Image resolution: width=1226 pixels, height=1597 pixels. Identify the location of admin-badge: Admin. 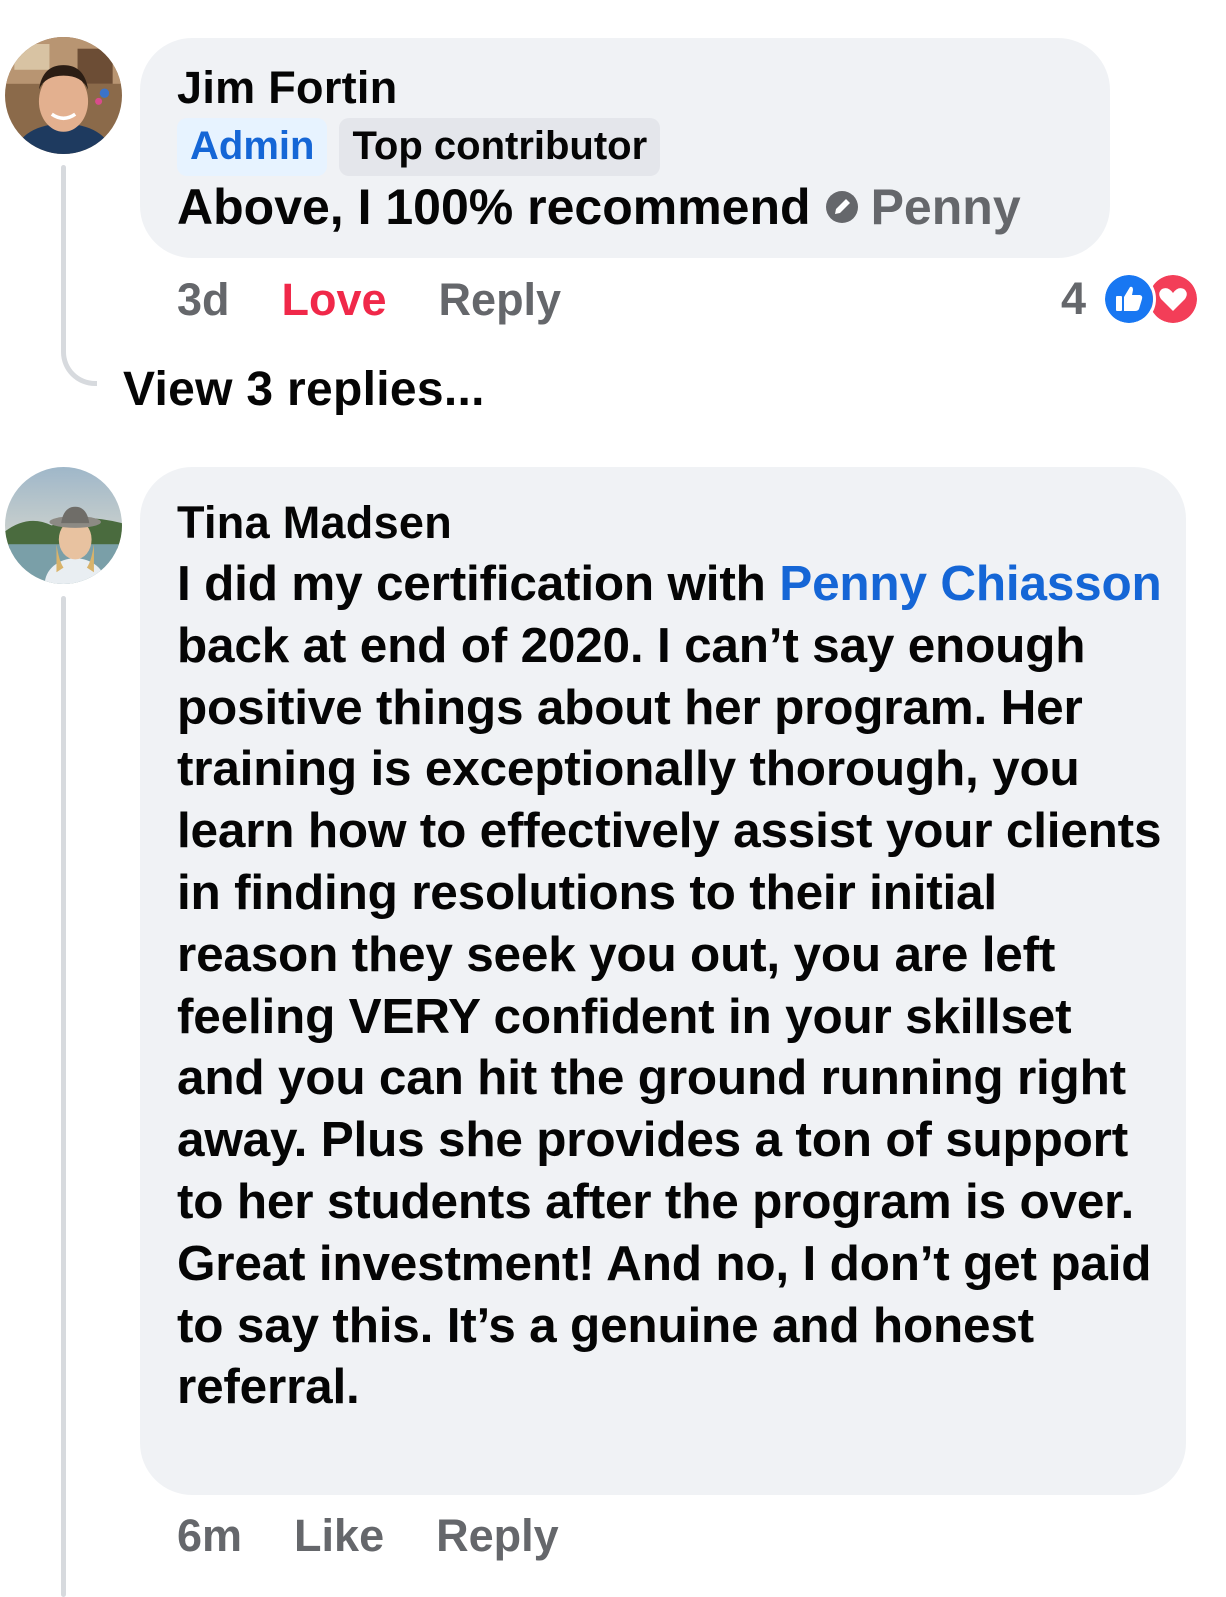
(252, 147).